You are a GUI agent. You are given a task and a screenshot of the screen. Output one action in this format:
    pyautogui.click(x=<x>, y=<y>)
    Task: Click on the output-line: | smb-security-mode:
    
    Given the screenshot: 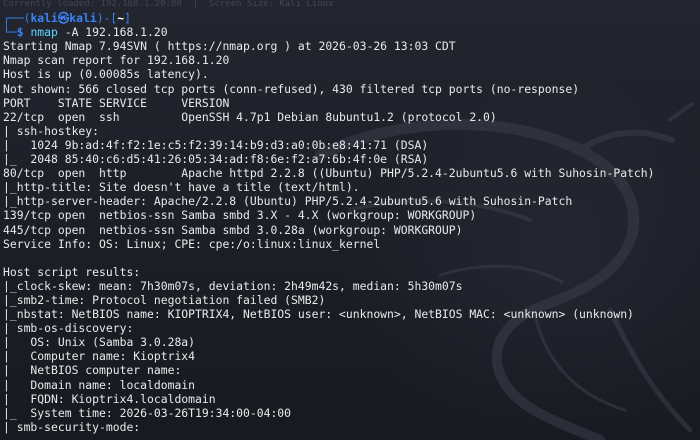 What is the action you would take?
    pyautogui.click(x=72, y=426)
    